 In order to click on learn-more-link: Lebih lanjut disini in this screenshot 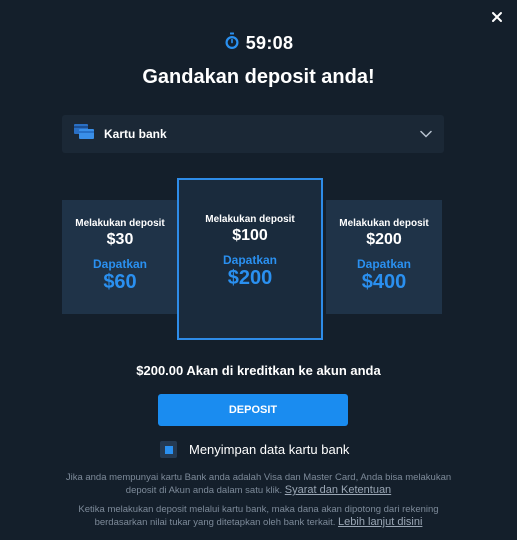, I will do `click(380, 522)`.